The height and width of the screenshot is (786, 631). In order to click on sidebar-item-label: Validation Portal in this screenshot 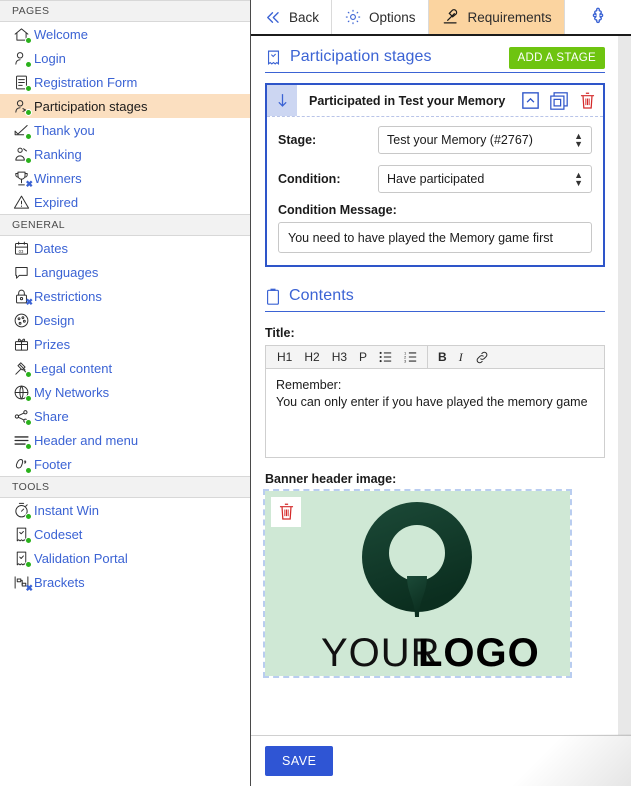, I will do `click(81, 558)`.